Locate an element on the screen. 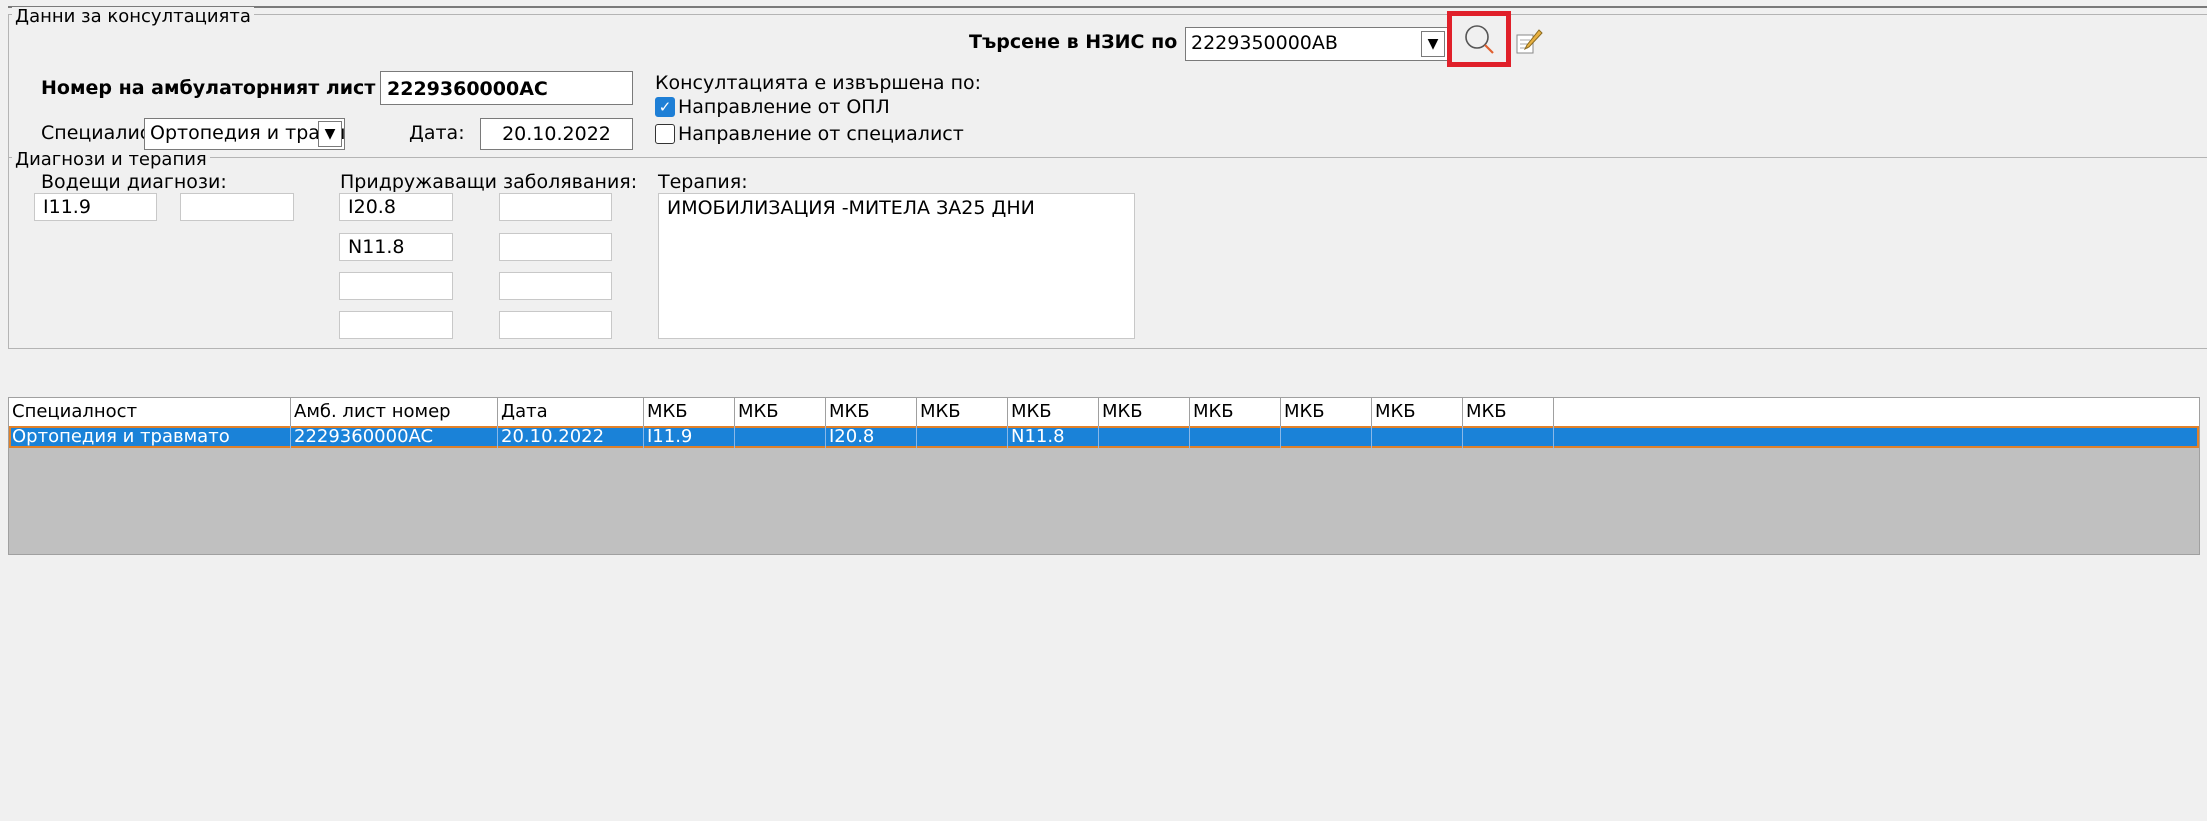 The height and width of the screenshot is (821, 2207). pencil-icon is located at coordinates (1529, 41).